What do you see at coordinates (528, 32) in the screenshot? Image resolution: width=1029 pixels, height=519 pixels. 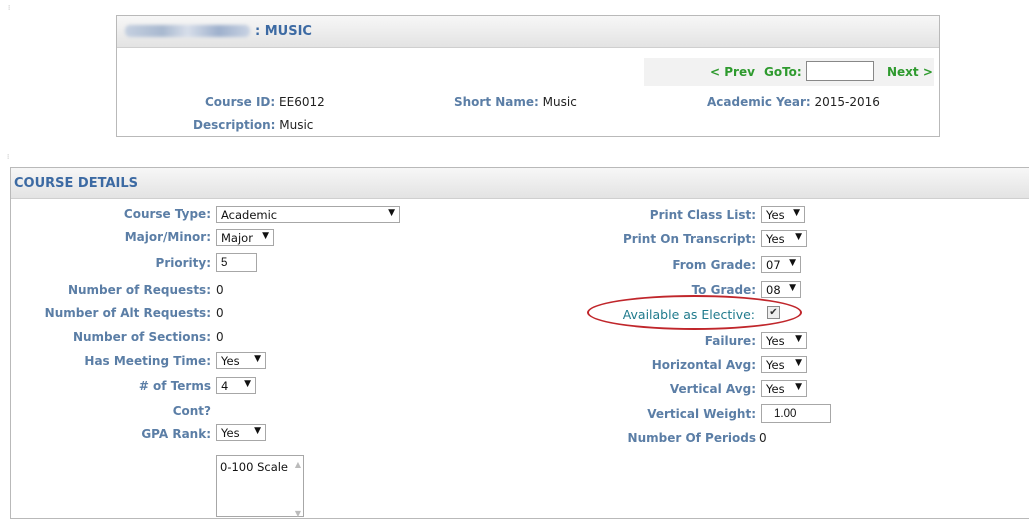 I see `course-title-bar: : MUSIC` at bounding box center [528, 32].